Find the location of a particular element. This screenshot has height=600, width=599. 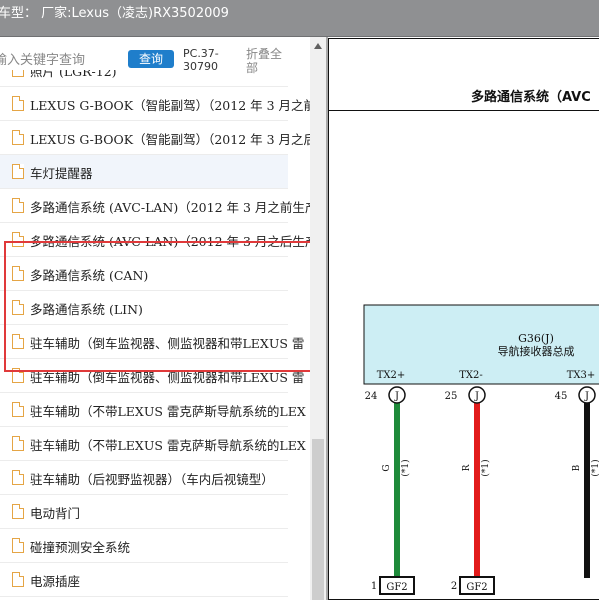

tree-item: 电源插座 is located at coordinates (144, 580).